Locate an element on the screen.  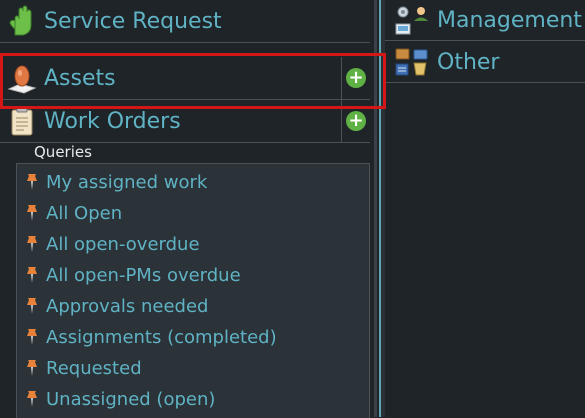
hand-icon is located at coordinates (22, 21).